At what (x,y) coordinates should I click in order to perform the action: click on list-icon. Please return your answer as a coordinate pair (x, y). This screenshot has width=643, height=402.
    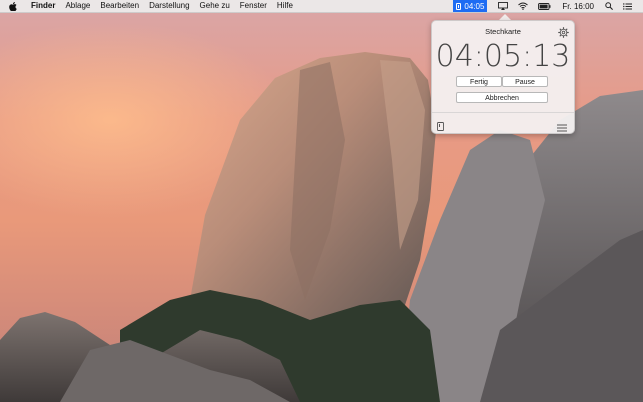
    Looking at the image, I should click on (562, 125).